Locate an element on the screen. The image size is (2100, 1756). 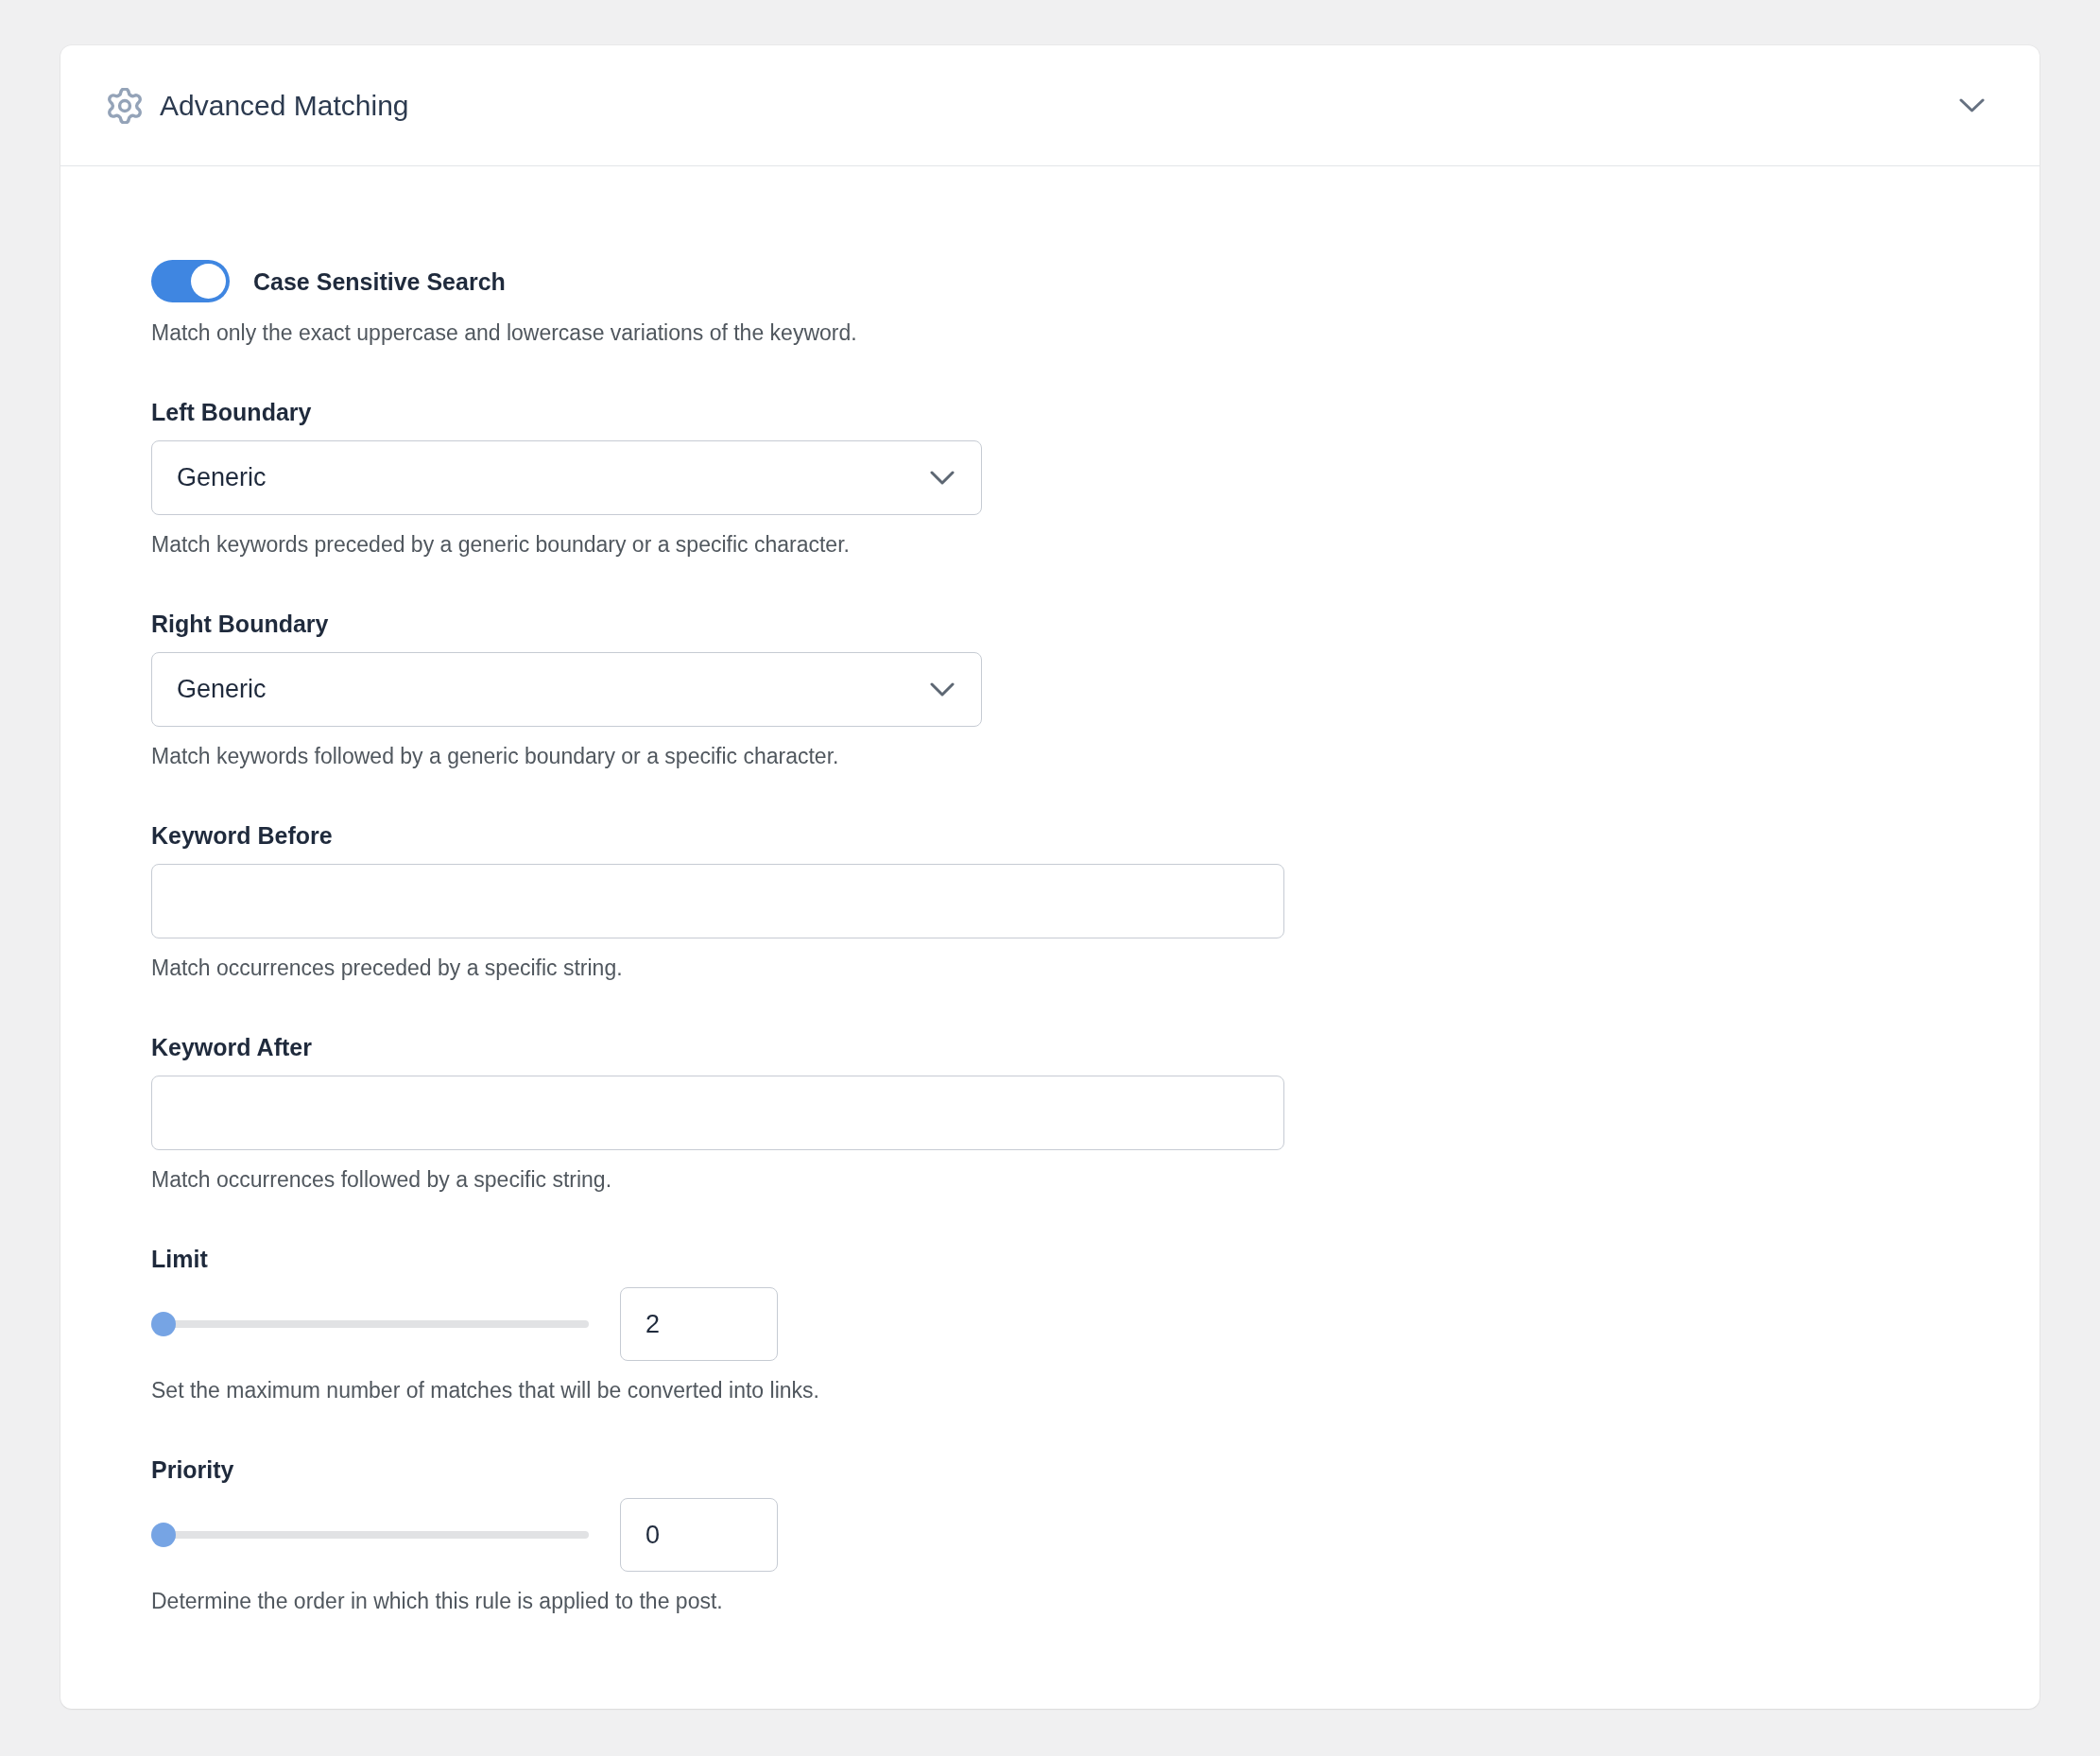
help-text: Set the maximum number of matches that will be converted into links. is located at coordinates (485, 1390).